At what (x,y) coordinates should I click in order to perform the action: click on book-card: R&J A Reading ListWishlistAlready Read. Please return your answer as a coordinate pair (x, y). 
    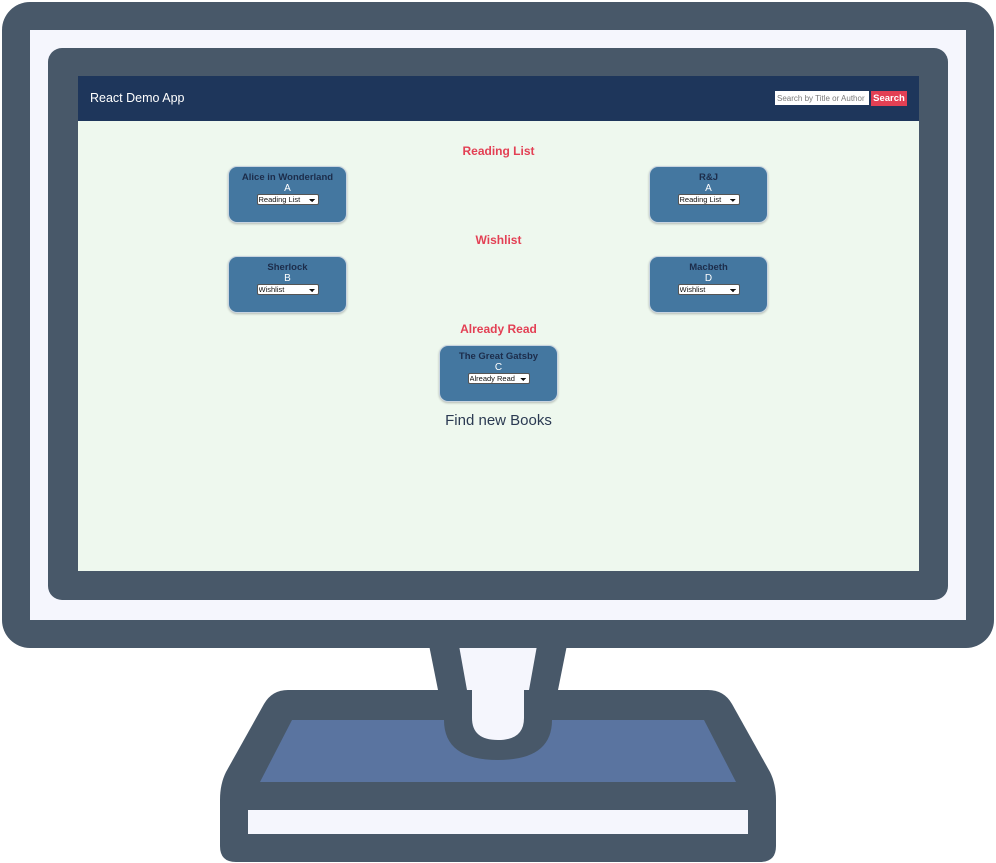
    Looking at the image, I should click on (708, 194).